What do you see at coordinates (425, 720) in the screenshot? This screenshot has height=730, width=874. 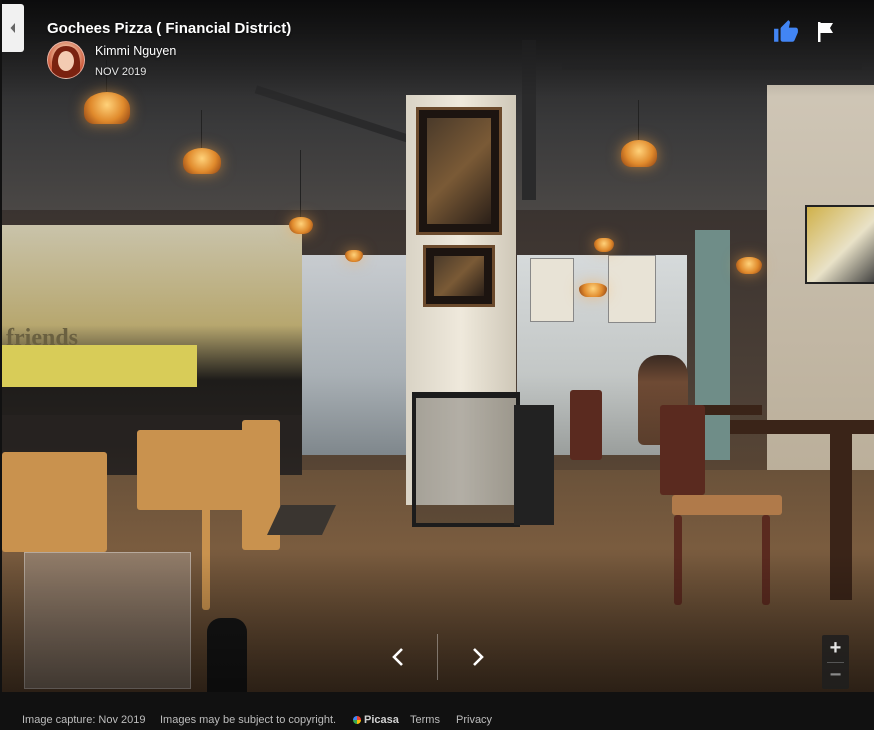 I see `terms-link: Terms` at bounding box center [425, 720].